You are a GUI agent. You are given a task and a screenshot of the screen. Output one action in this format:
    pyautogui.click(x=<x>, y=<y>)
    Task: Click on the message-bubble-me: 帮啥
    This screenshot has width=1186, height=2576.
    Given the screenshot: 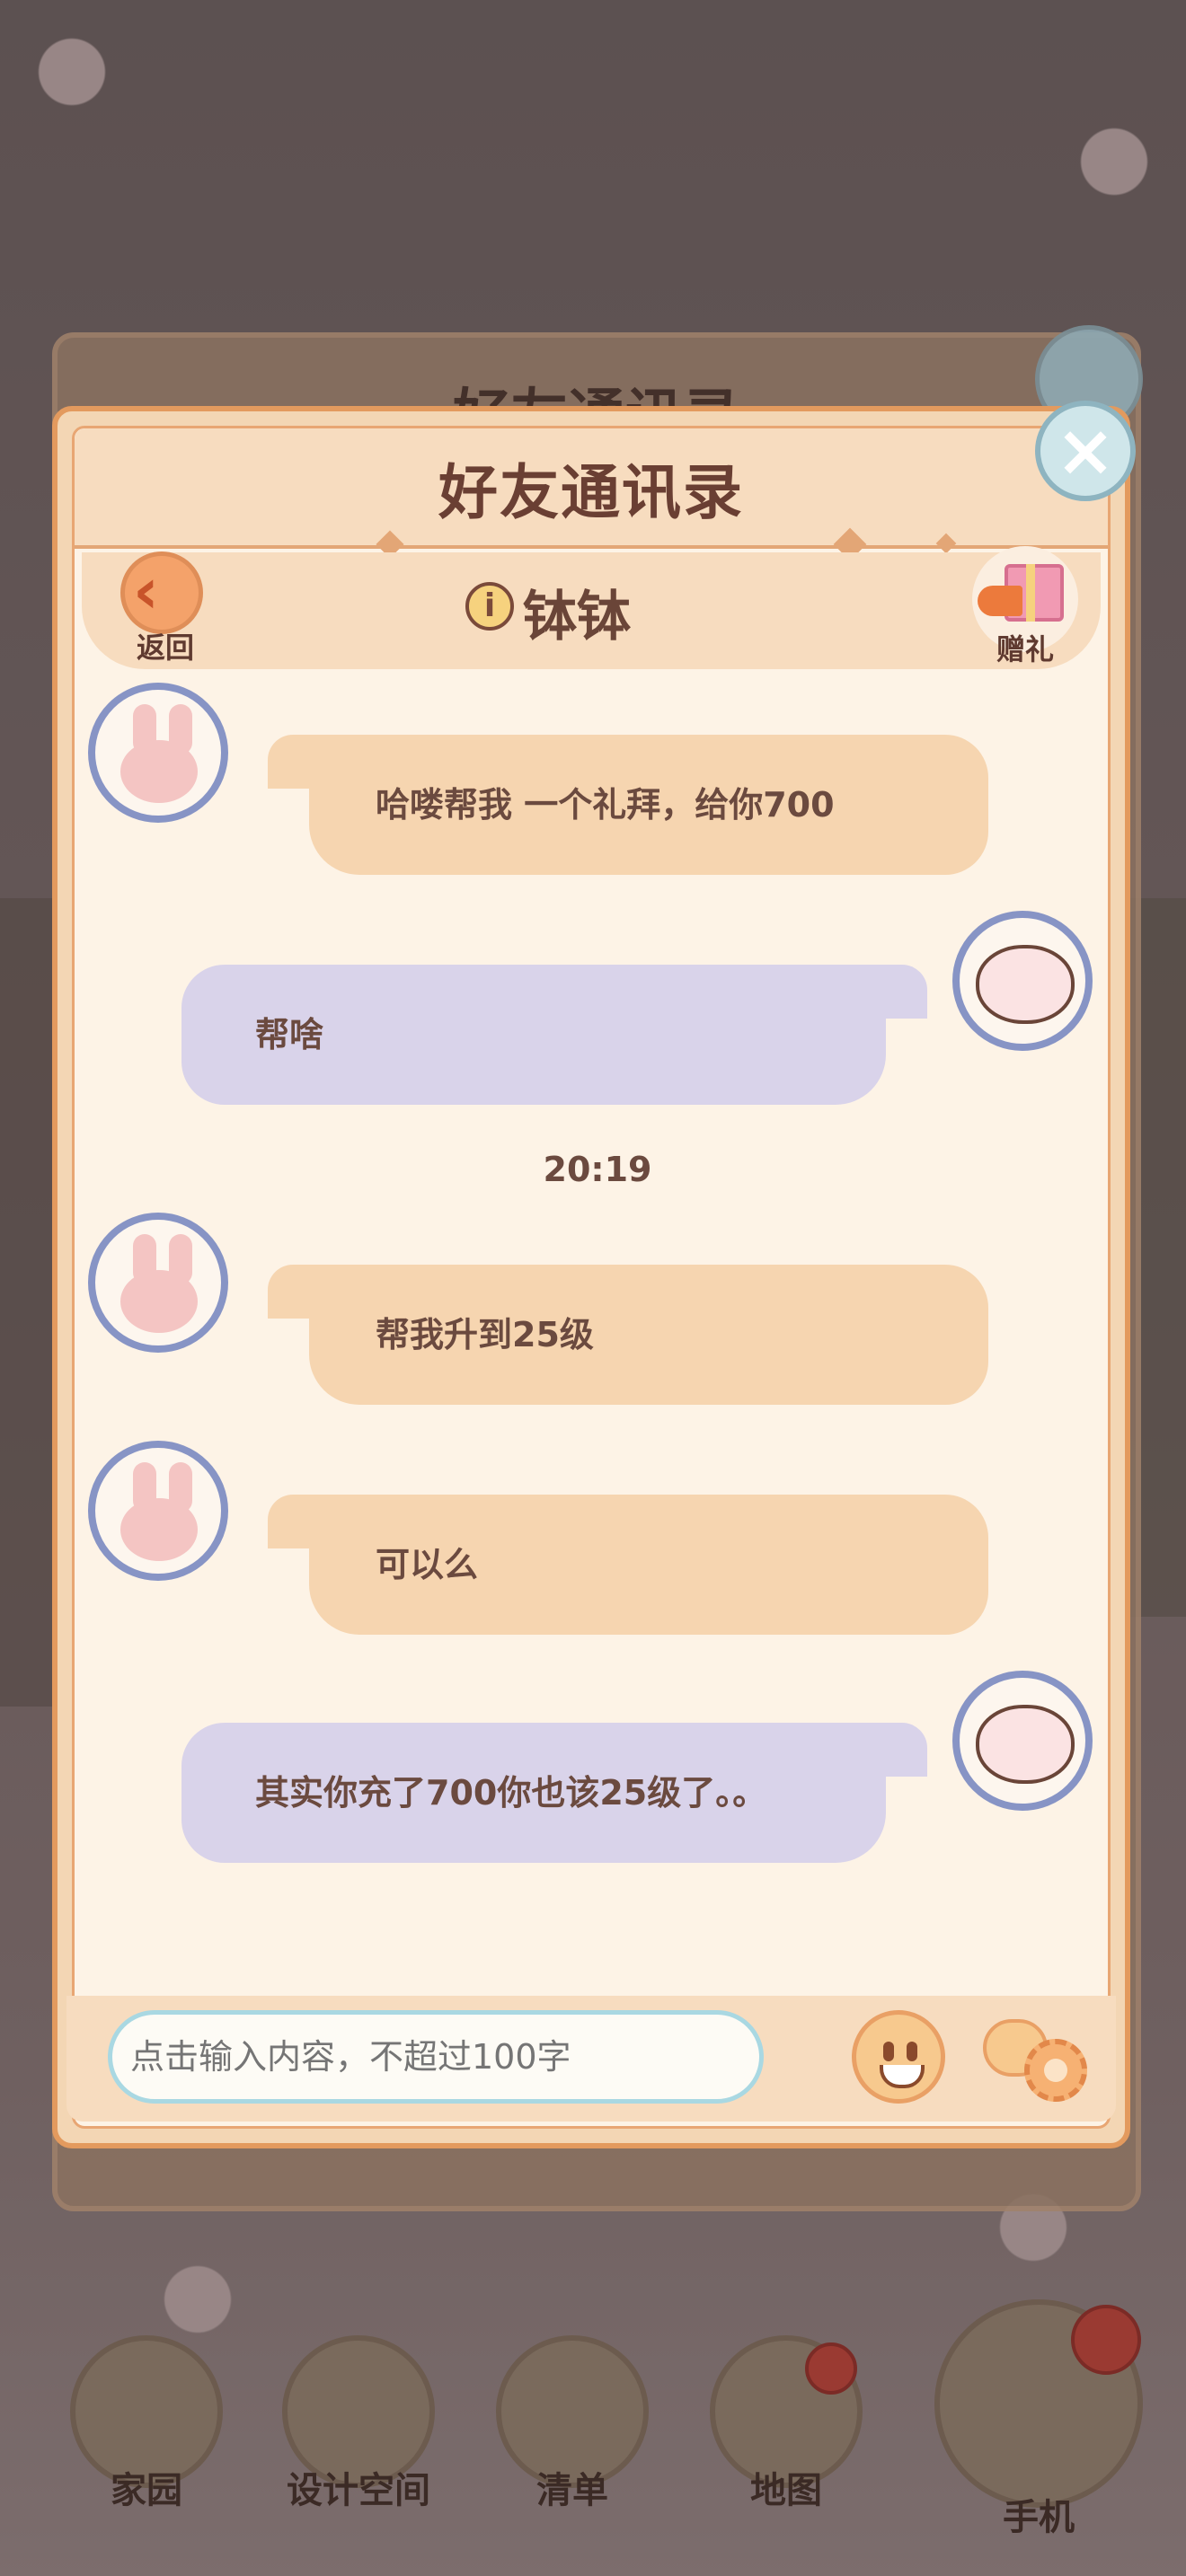 What is the action you would take?
    pyautogui.click(x=554, y=1035)
    